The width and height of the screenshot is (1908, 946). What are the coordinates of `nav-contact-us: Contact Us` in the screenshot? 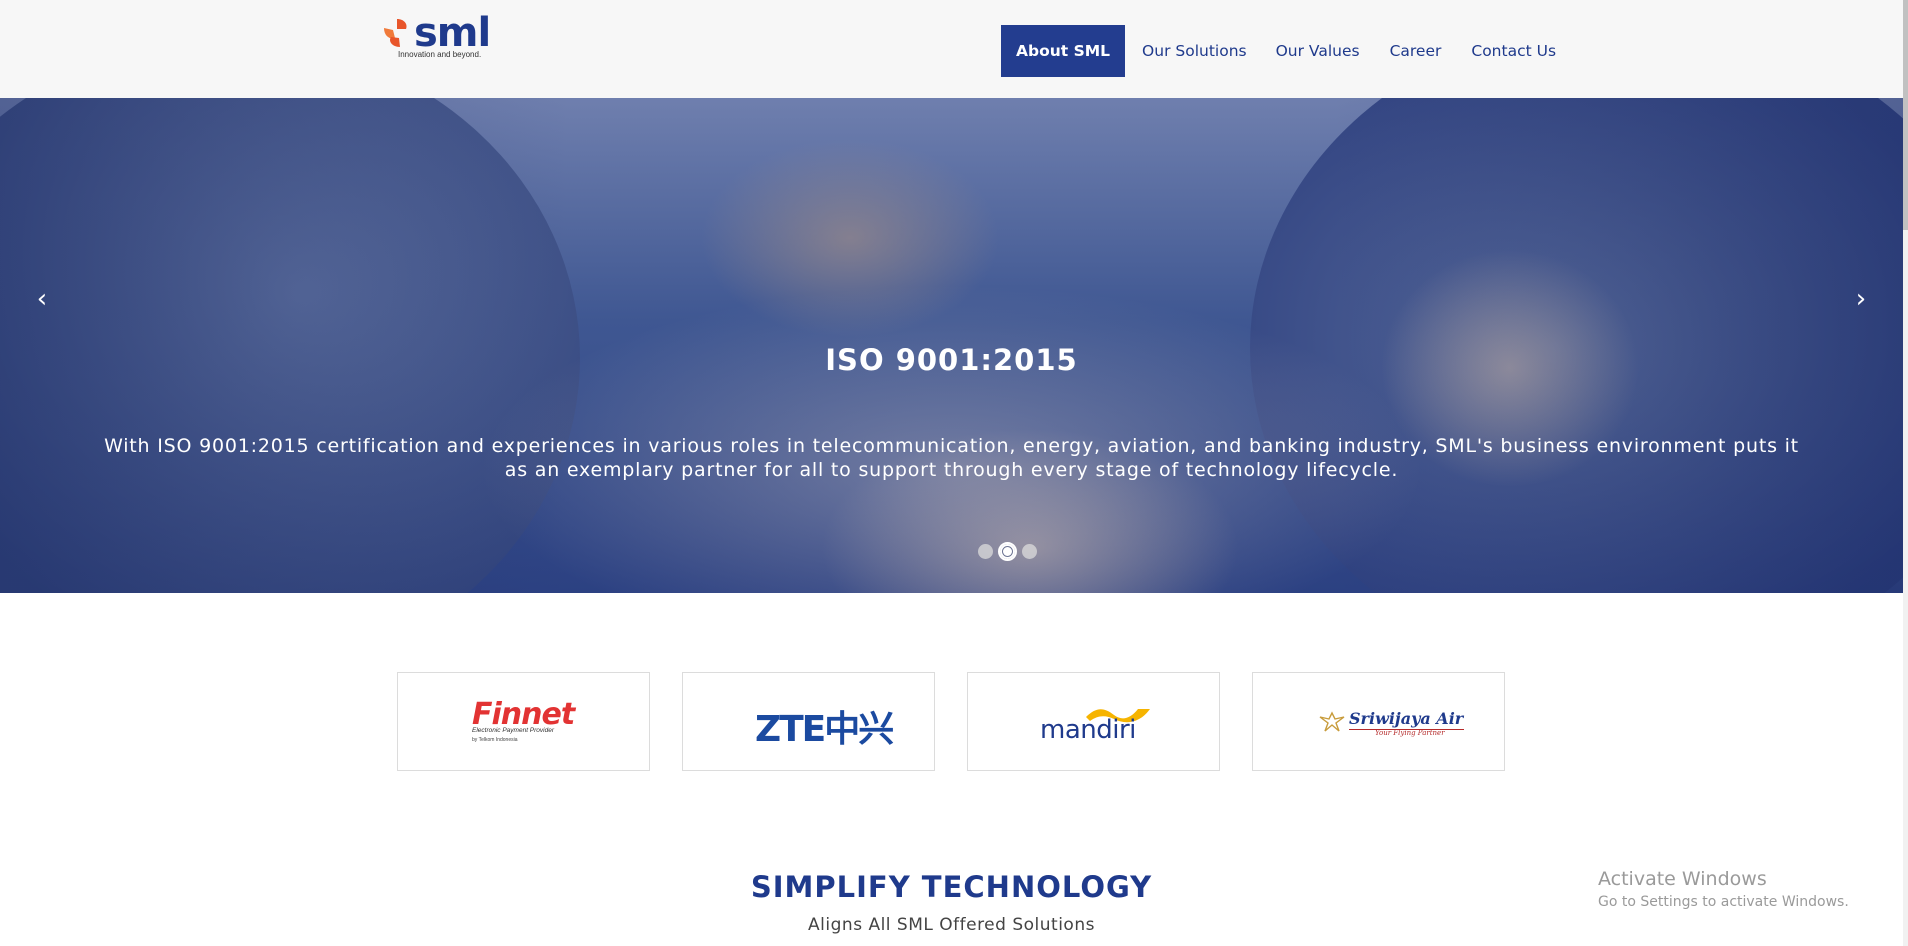 It's located at (1513, 51).